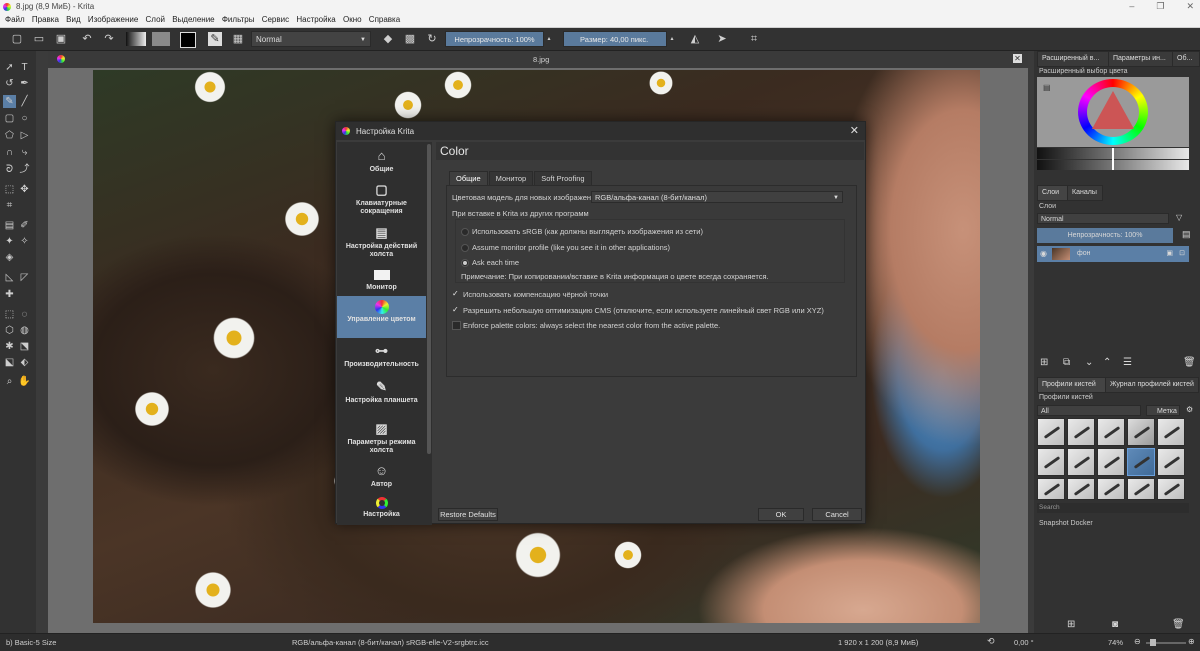  What do you see at coordinates (9, 67) in the screenshot?
I see `select-shapes-icon: ➚` at bounding box center [9, 67].